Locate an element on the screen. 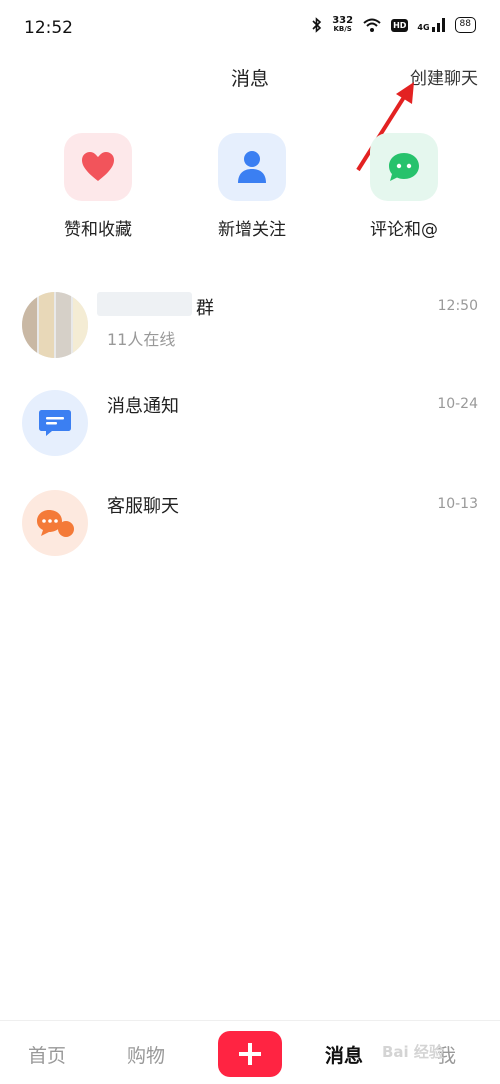 The image size is (500, 1084). list-item-time: 10-24 is located at coordinates (457, 404).